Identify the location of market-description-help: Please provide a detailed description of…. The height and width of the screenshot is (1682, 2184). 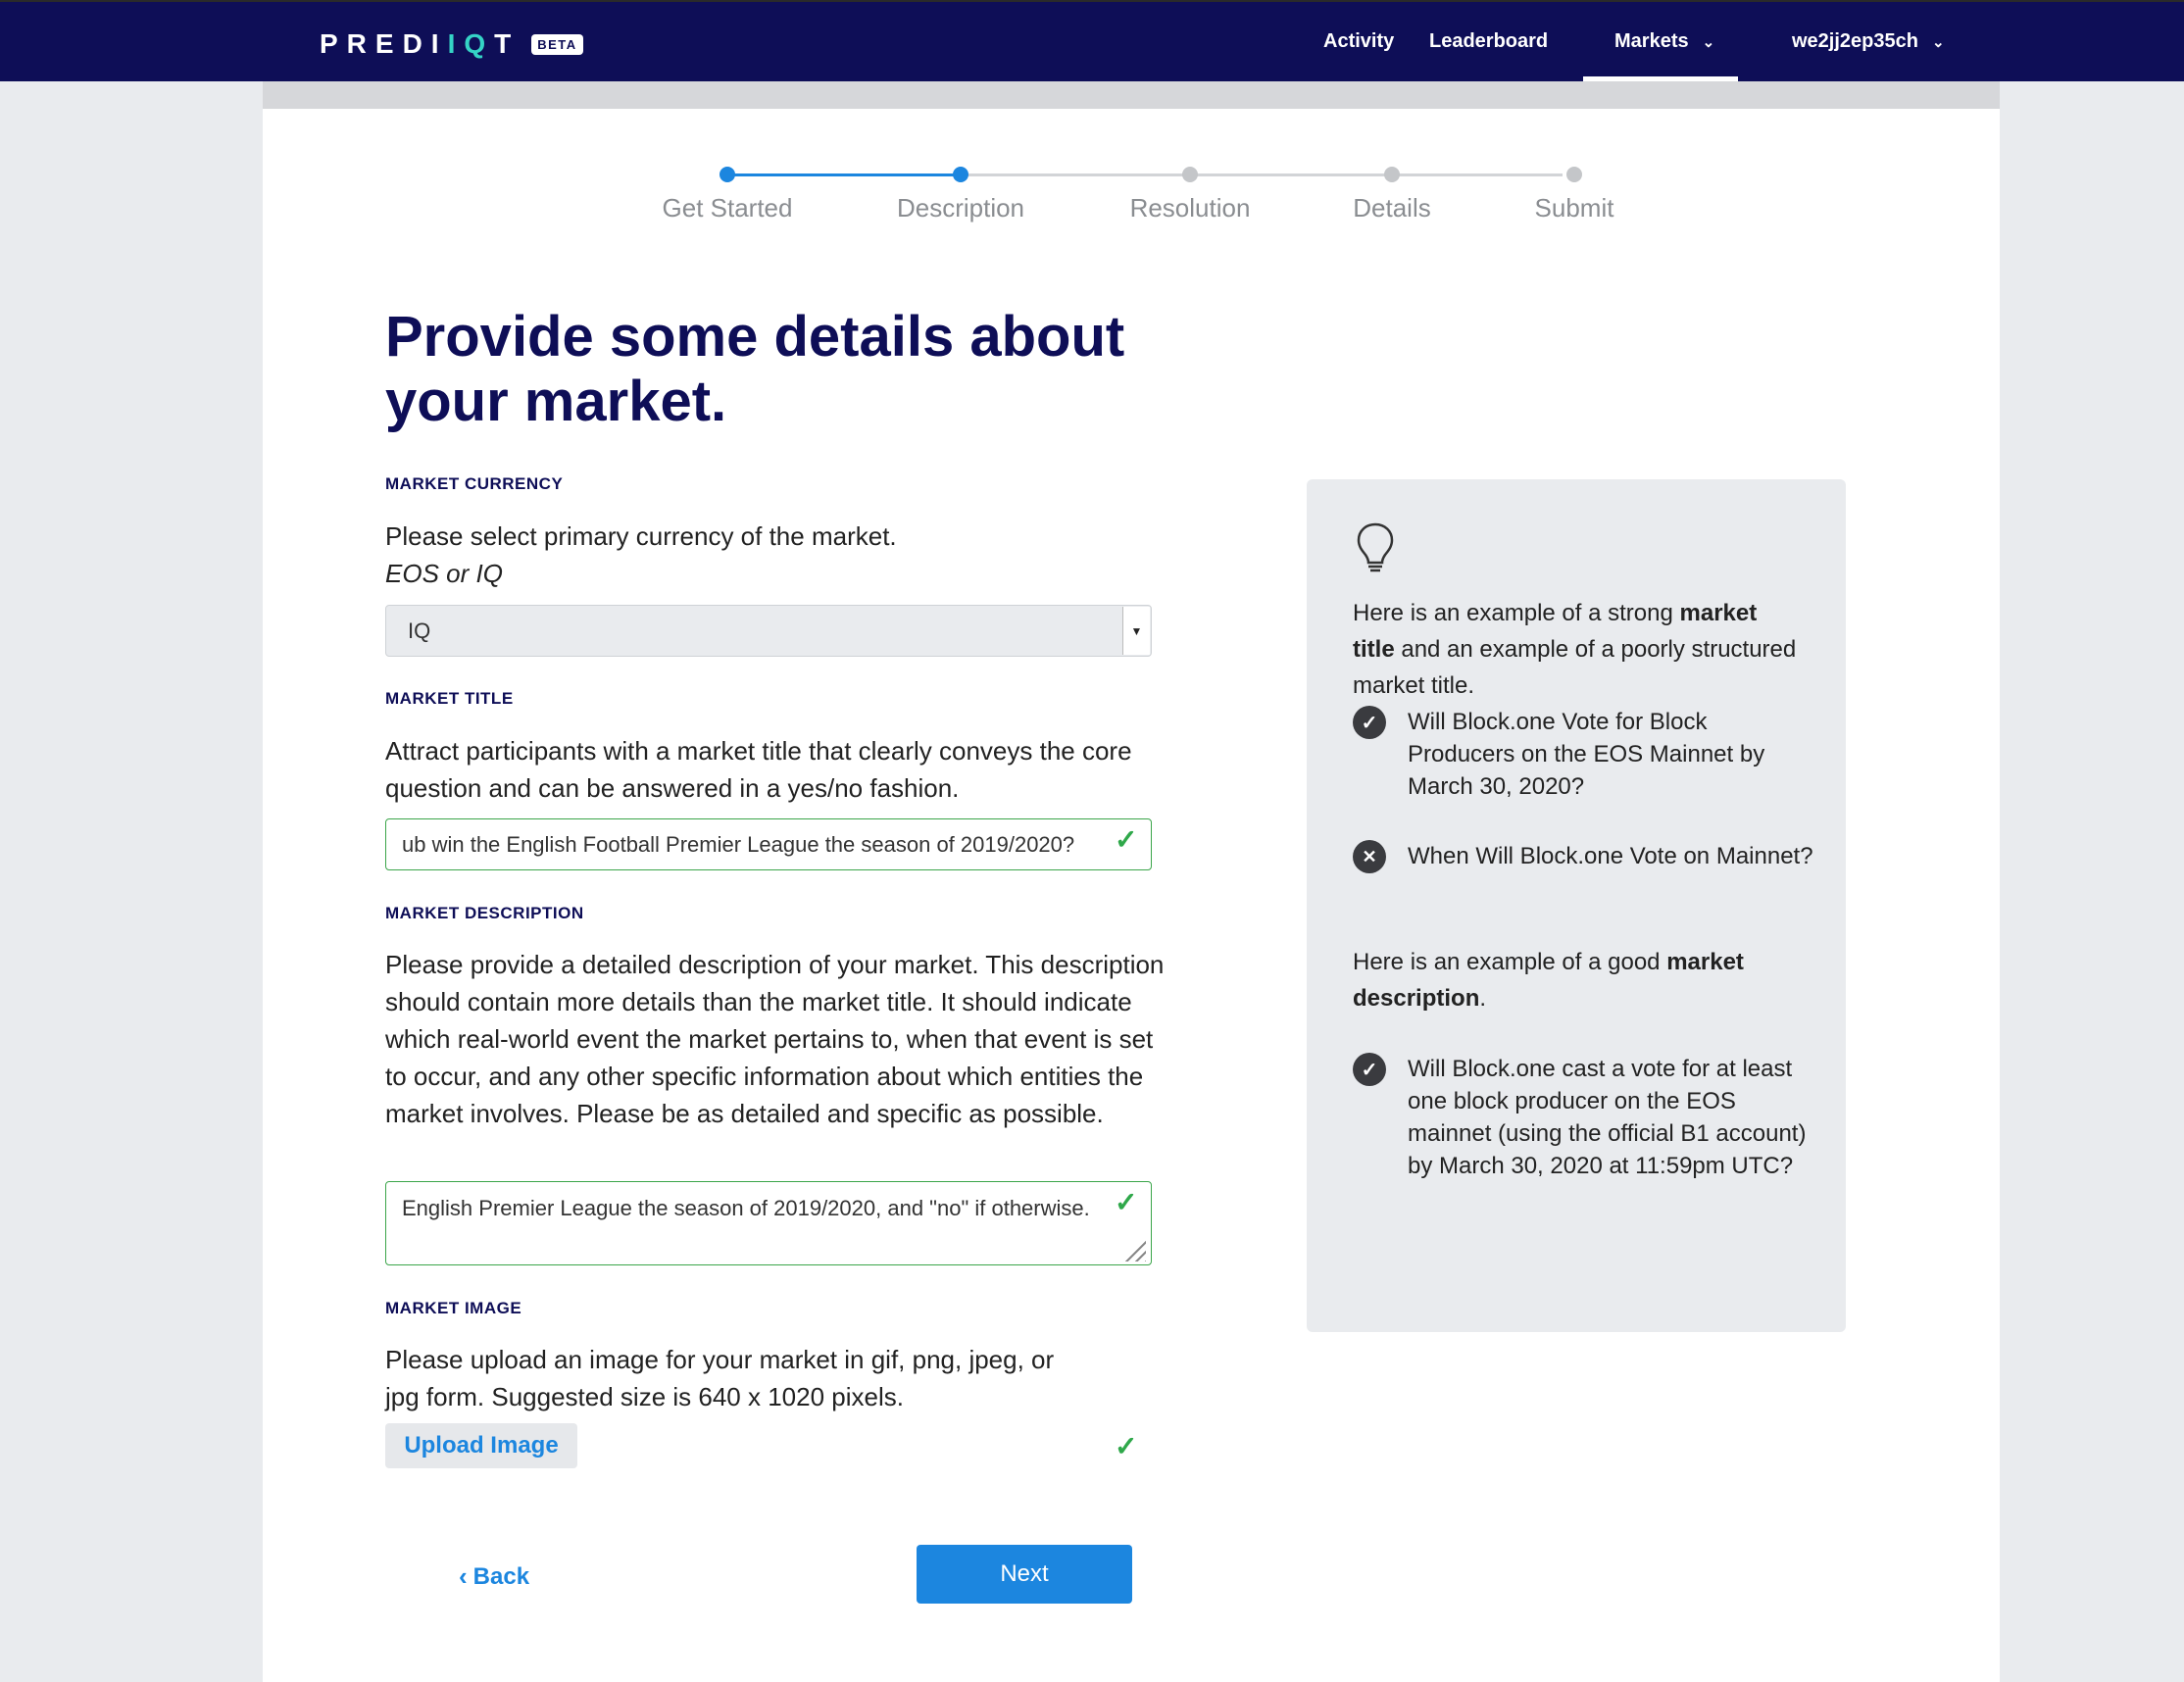
(775, 1039).